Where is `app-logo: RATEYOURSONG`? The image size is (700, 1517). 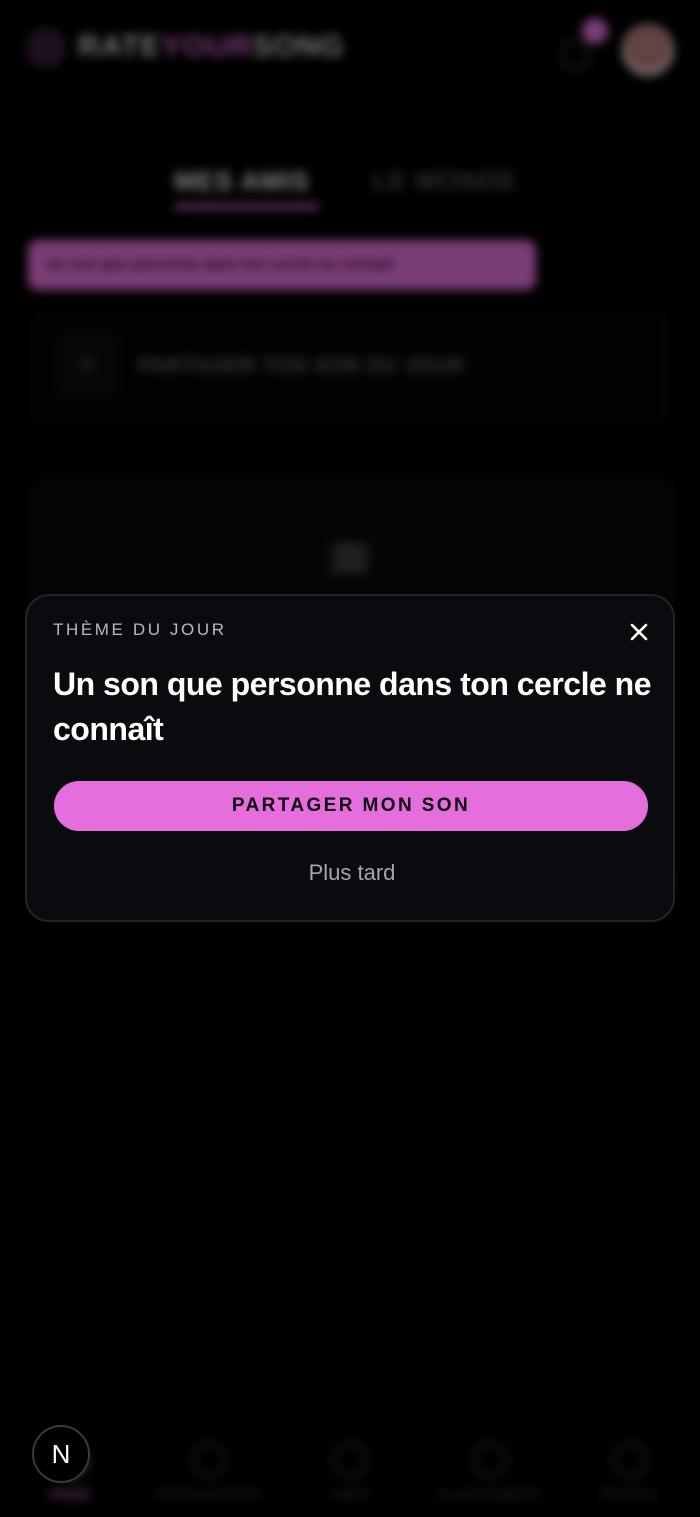 app-logo: RATEYOURSONG is located at coordinates (211, 47).